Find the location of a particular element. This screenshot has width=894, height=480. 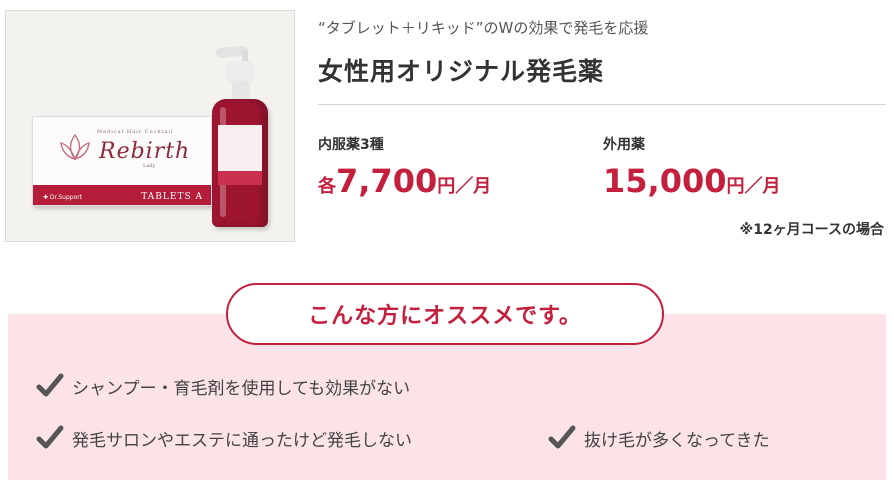

bottle-label-band is located at coordinates (240, 178).